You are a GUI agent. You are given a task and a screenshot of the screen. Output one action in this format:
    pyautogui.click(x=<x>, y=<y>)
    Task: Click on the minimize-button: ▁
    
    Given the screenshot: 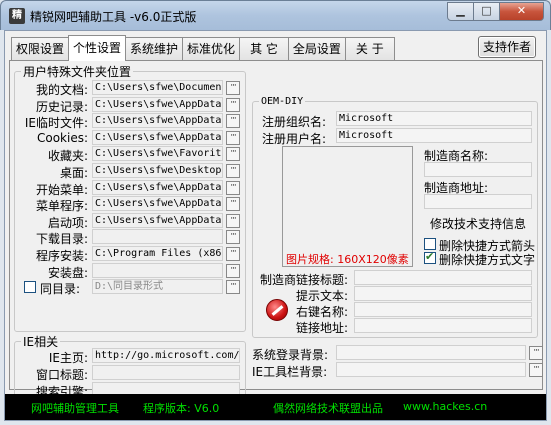 What is the action you would take?
    pyautogui.click(x=460, y=11)
    